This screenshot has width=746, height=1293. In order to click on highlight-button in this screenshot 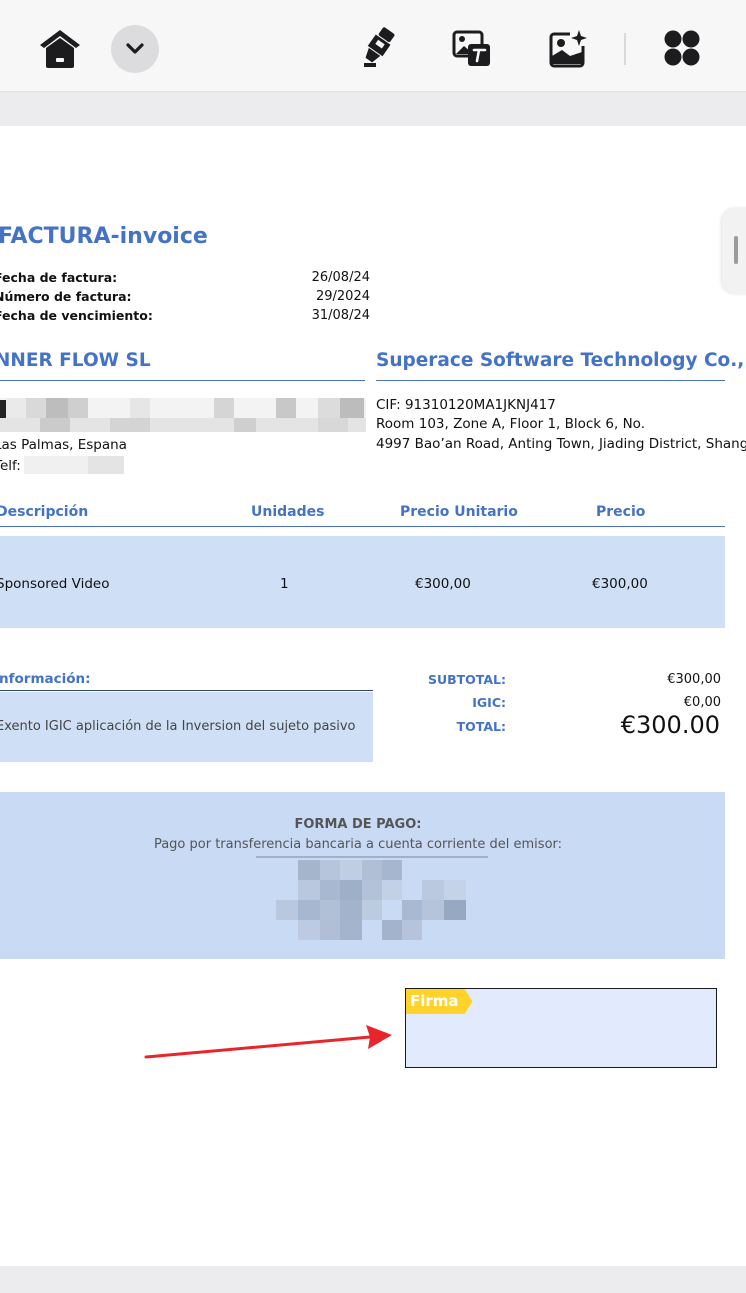, I will do `click(378, 48)`.